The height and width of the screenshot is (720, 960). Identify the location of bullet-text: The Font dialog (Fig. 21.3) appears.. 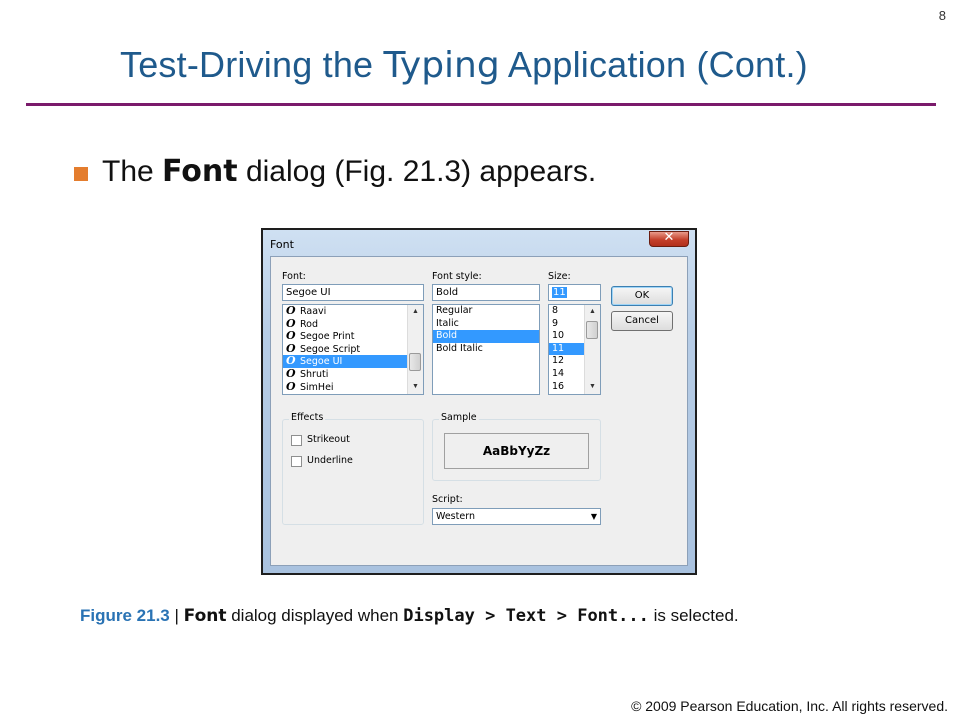
(349, 171).